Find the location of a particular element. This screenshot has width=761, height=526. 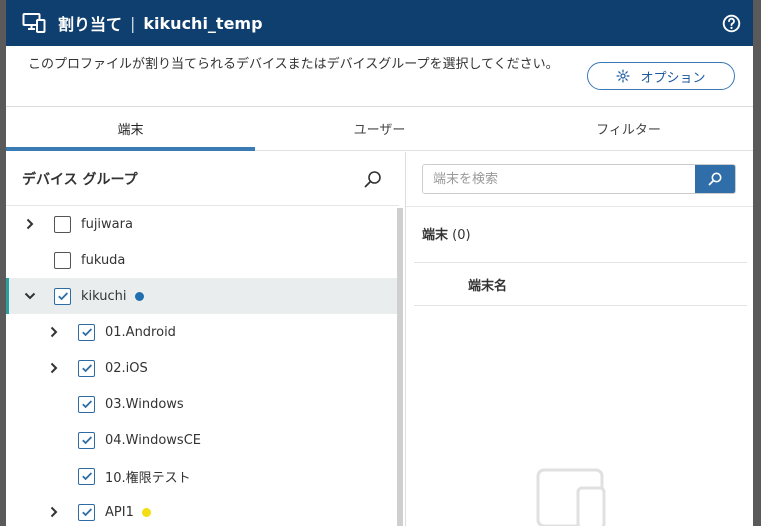

dialog-titlebar: 割り当て | kikuchi_temp is located at coordinates (379, 23).